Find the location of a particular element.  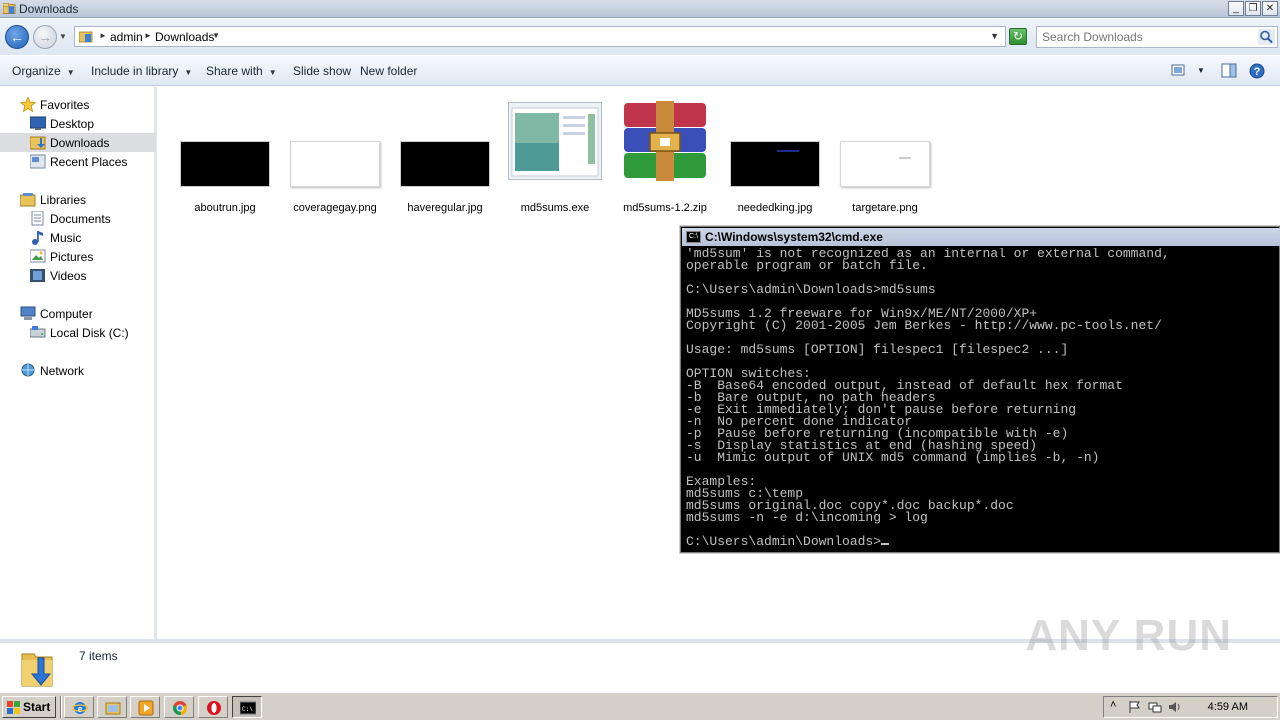

file-item: md5sums.exe is located at coordinates (555, 159).